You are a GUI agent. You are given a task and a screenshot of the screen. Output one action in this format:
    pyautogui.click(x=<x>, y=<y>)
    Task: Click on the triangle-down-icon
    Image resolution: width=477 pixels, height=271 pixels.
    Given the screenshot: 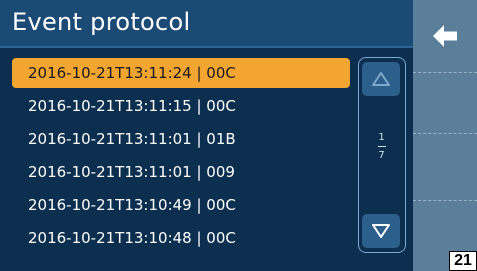 What is the action you would take?
    pyautogui.click(x=381, y=231)
    